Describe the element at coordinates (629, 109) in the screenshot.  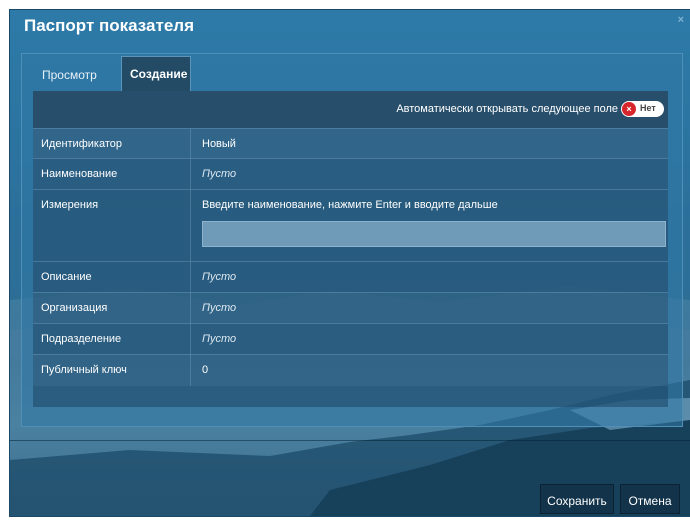
I see `toggle-off-icon: ×` at that location.